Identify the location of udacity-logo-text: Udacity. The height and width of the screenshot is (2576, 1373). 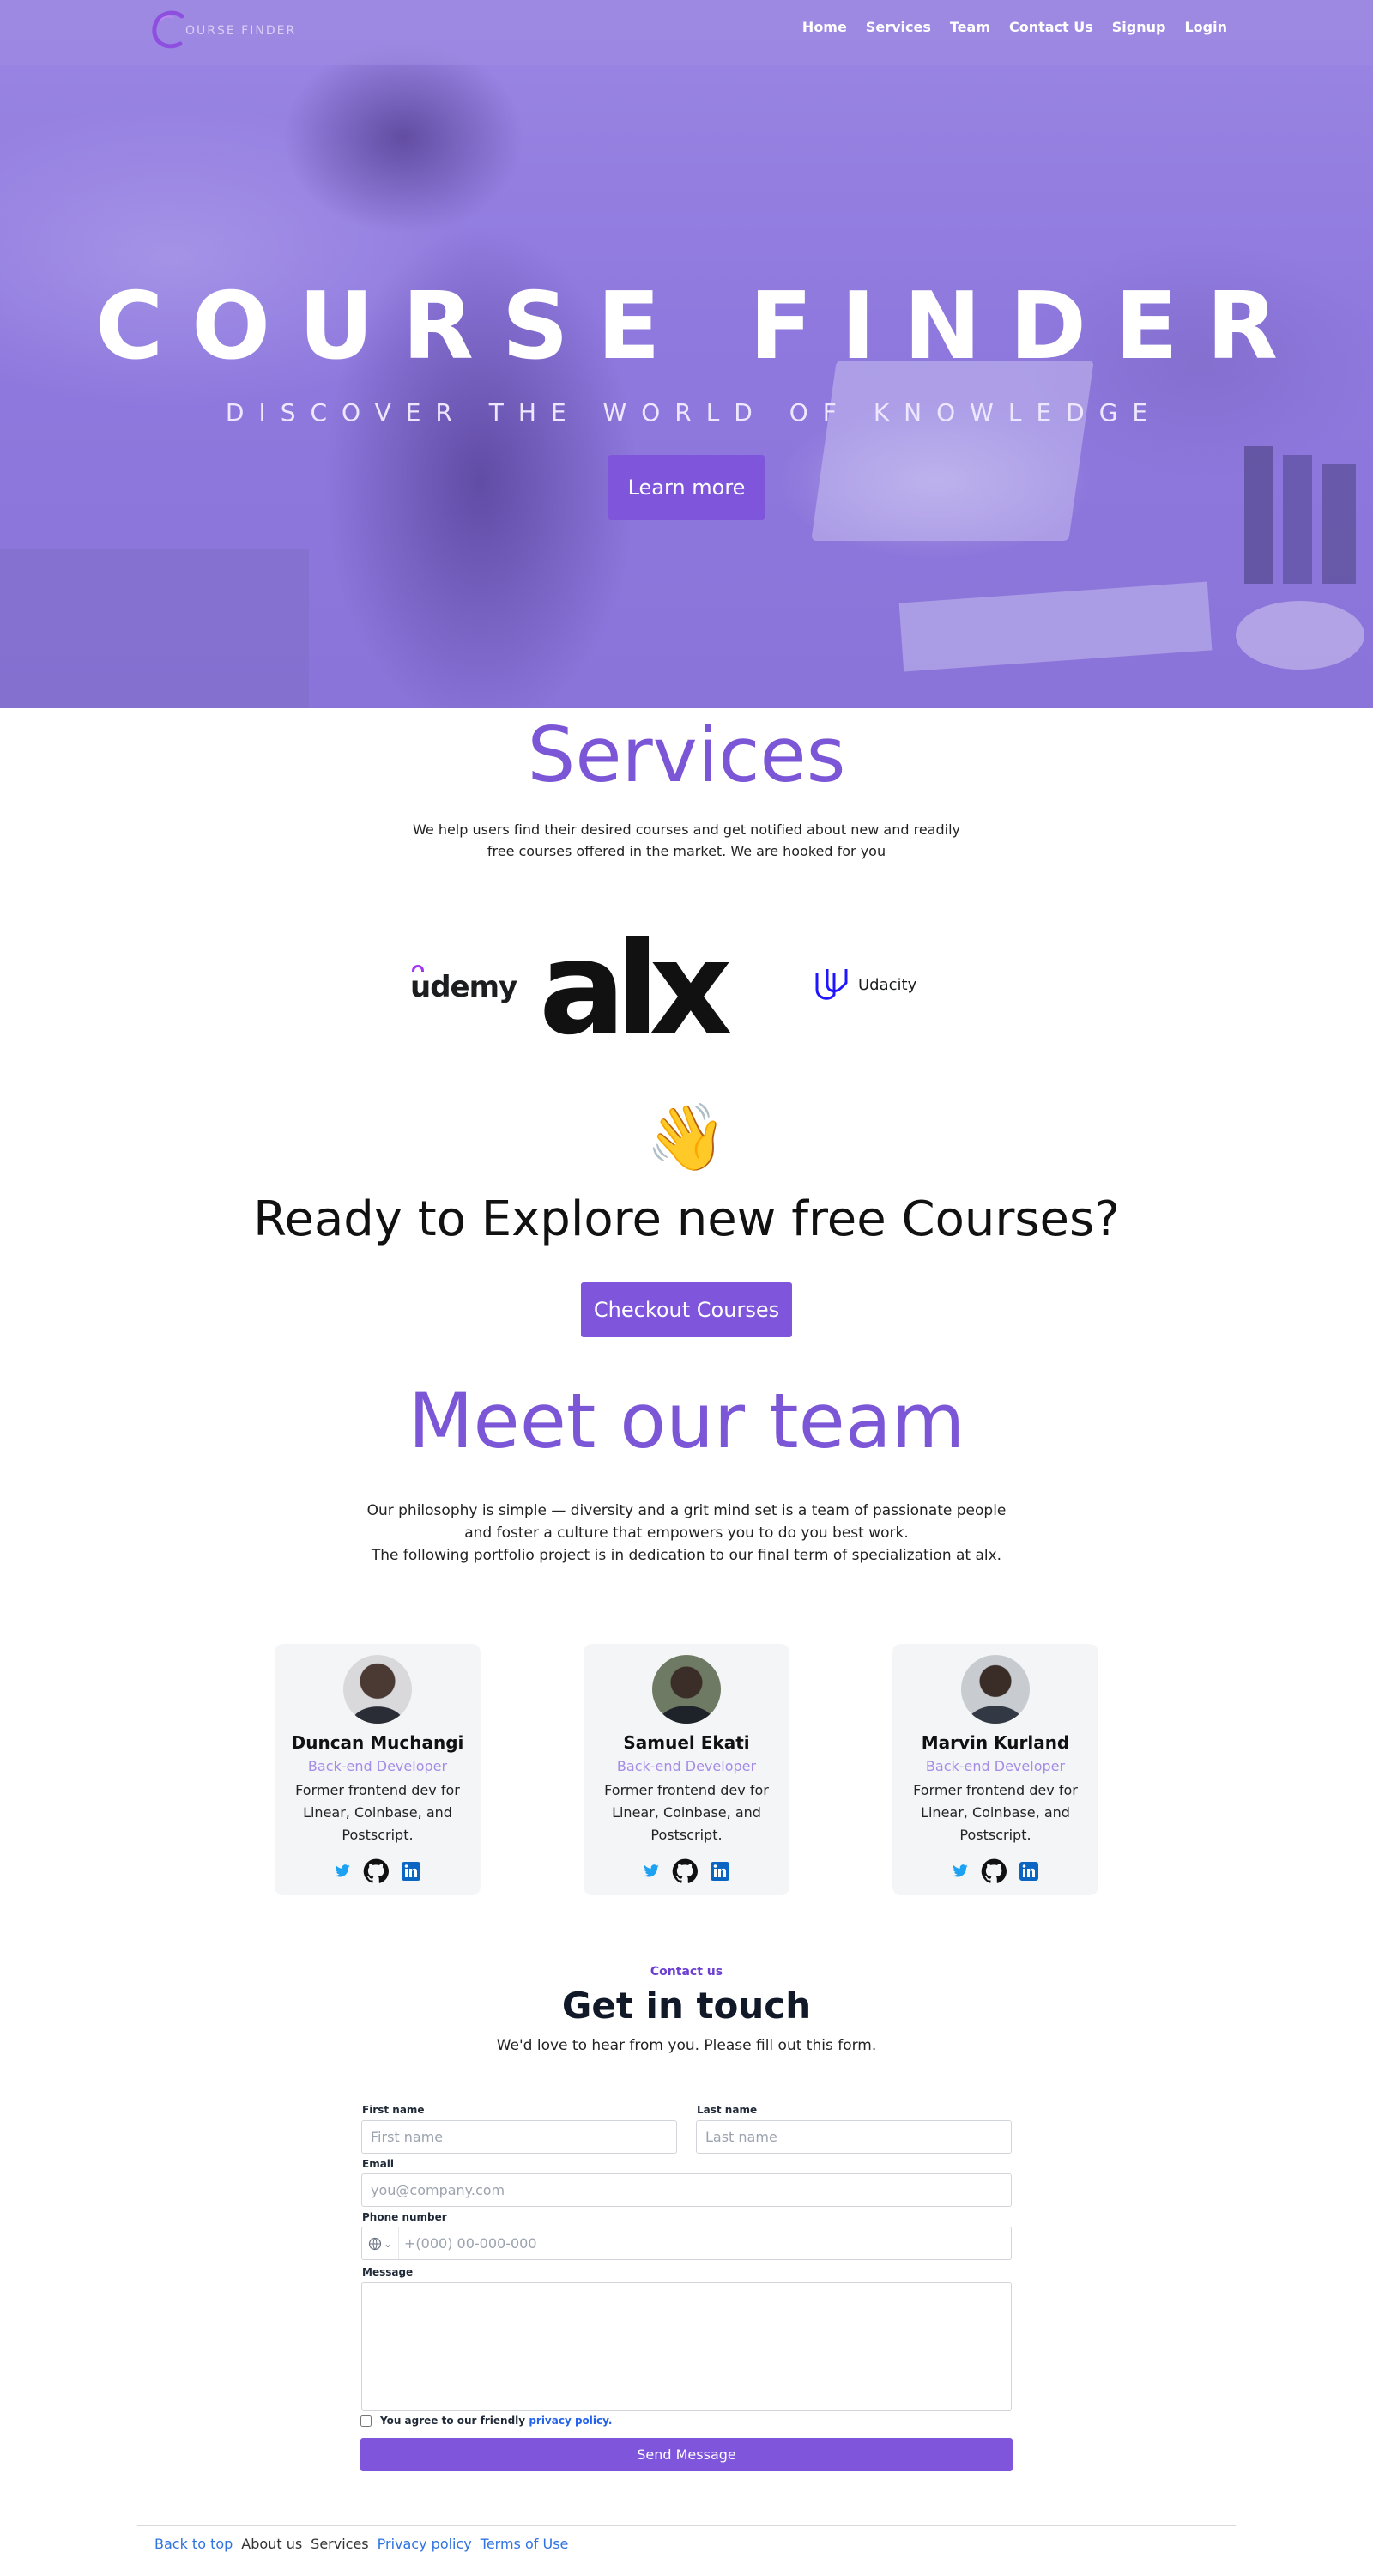
(887, 984).